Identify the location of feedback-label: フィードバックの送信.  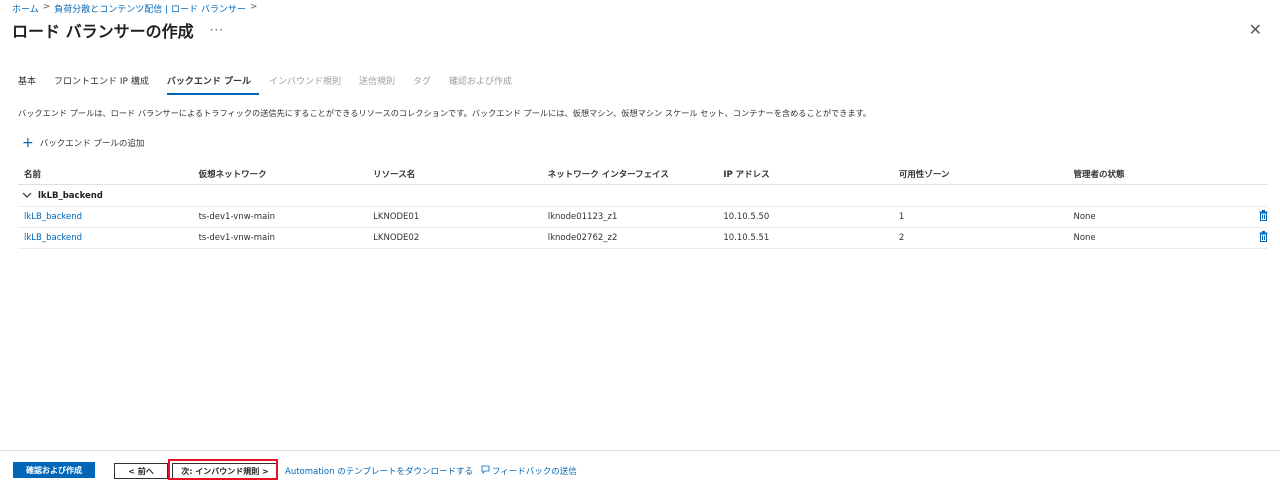
(534, 472).